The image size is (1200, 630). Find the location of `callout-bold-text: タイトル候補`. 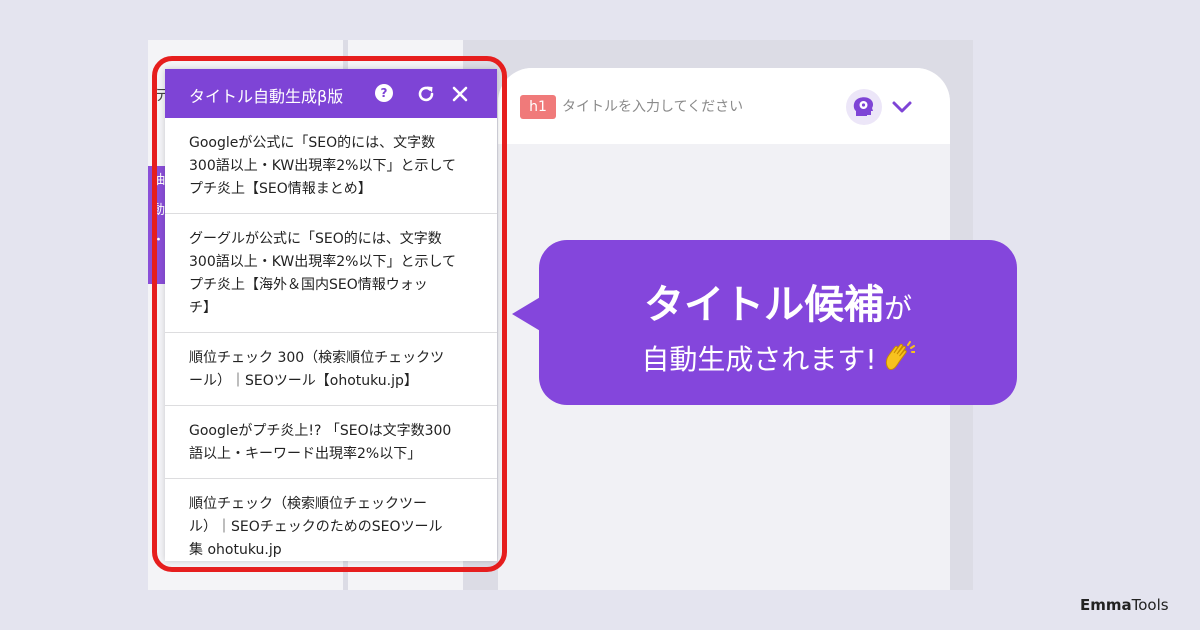

callout-bold-text: タイトル候補 is located at coordinates (763, 305).